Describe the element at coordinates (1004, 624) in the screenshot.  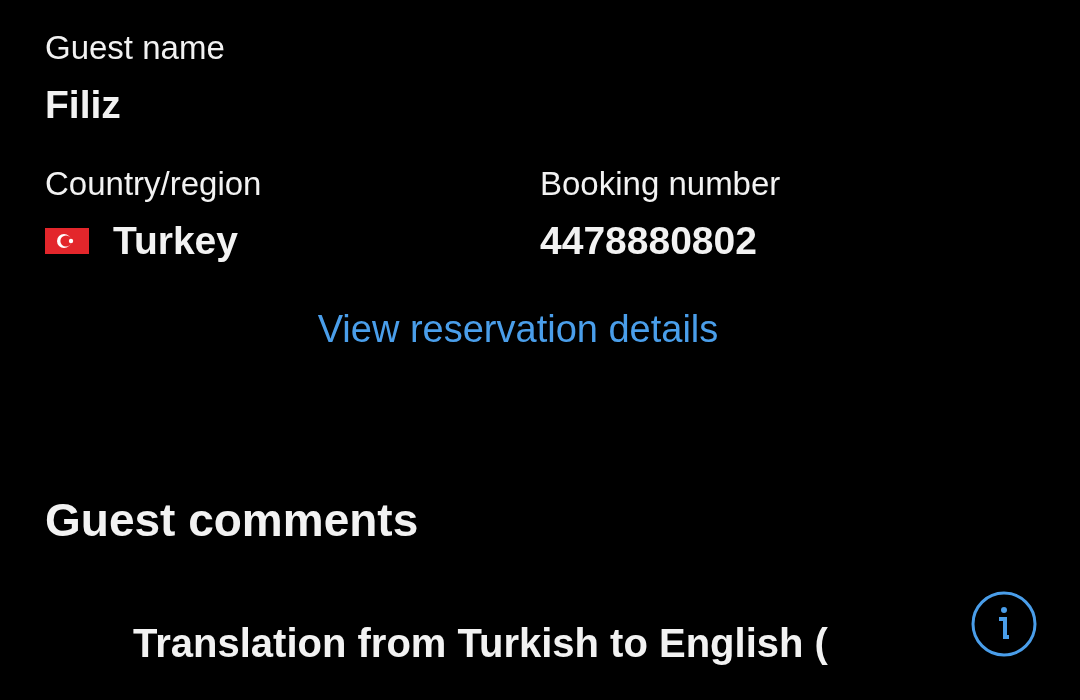
I see `info-icon` at that location.